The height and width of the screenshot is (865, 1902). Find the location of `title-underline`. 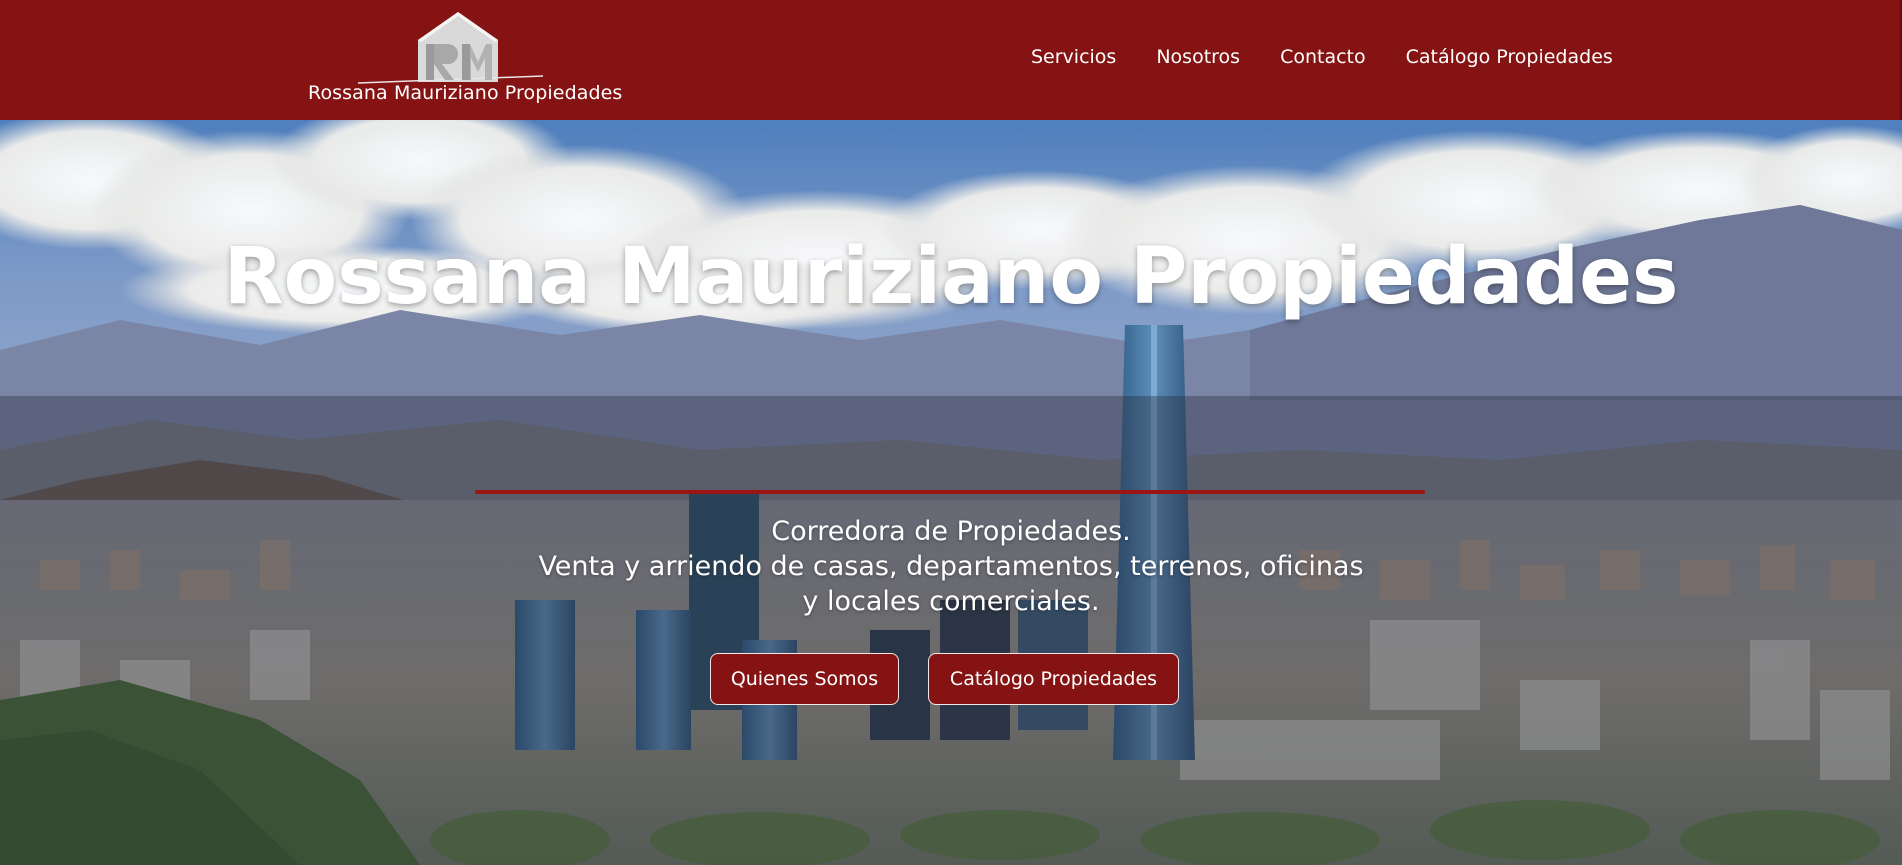

title-underline is located at coordinates (950, 492).